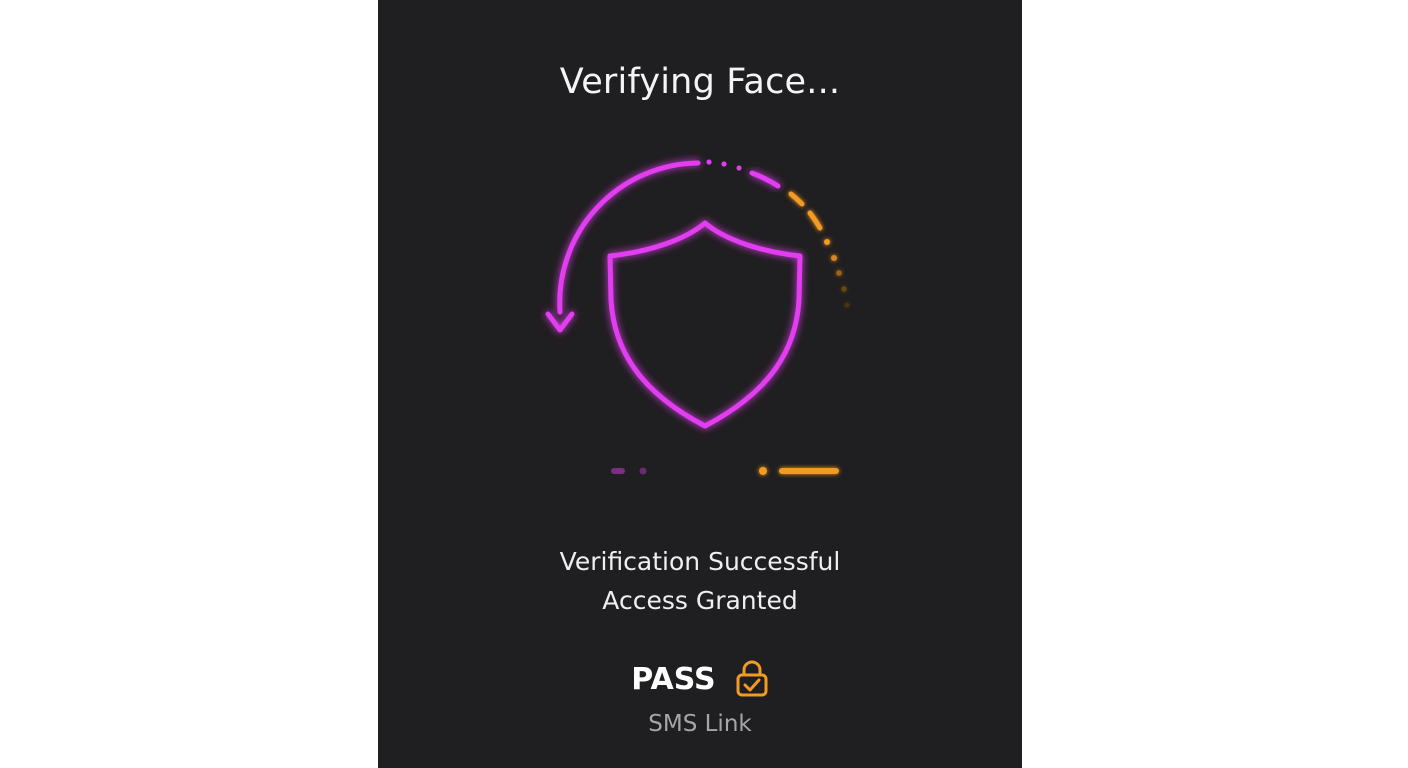 Image resolution: width=1408 pixels, height=768 pixels. I want to click on lock-check-icon, so click(752, 678).